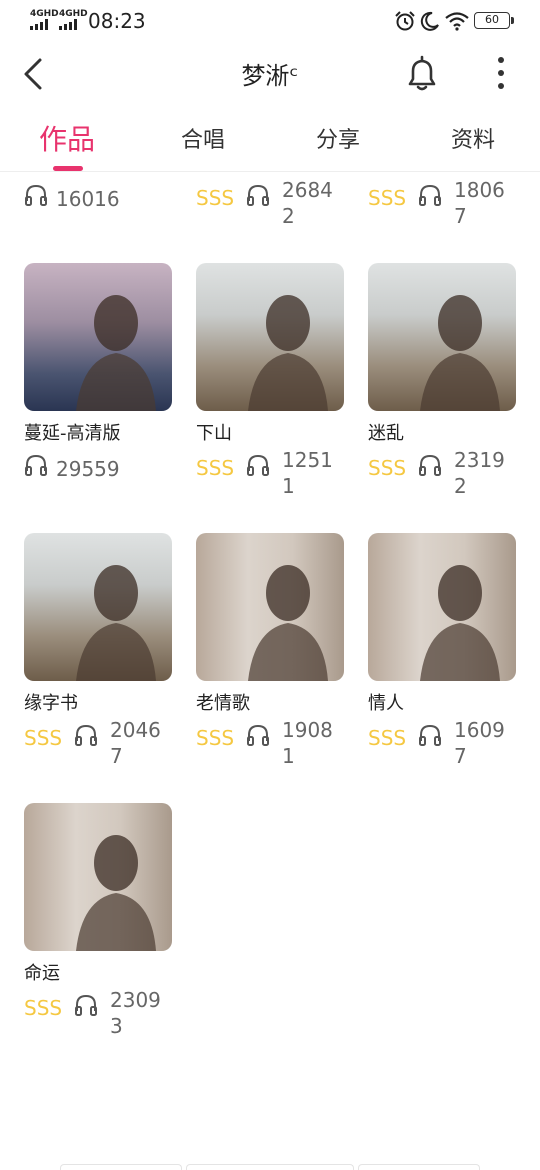 This screenshot has height=1170, width=540. What do you see at coordinates (270, 21) in the screenshot?
I see `status-bar: 4GHD 4GHD 08:23 60` at bounding box center [270, 21].